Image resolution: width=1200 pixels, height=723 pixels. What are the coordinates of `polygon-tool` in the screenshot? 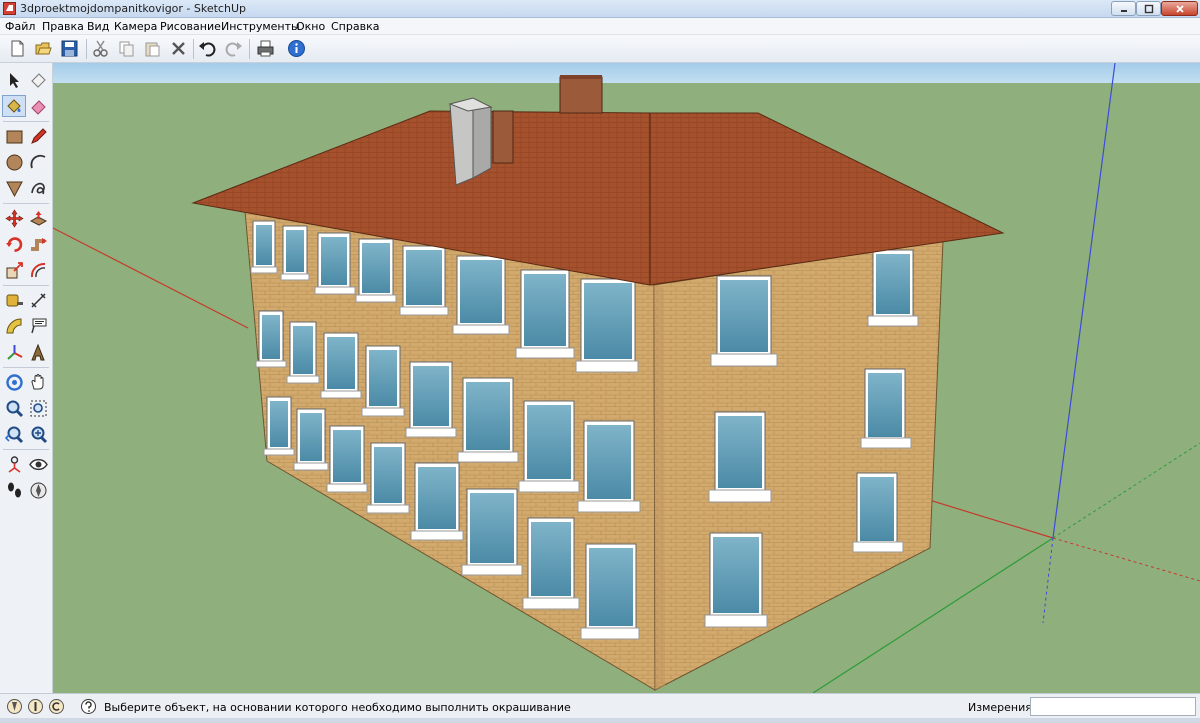 It's located at (14, 188).